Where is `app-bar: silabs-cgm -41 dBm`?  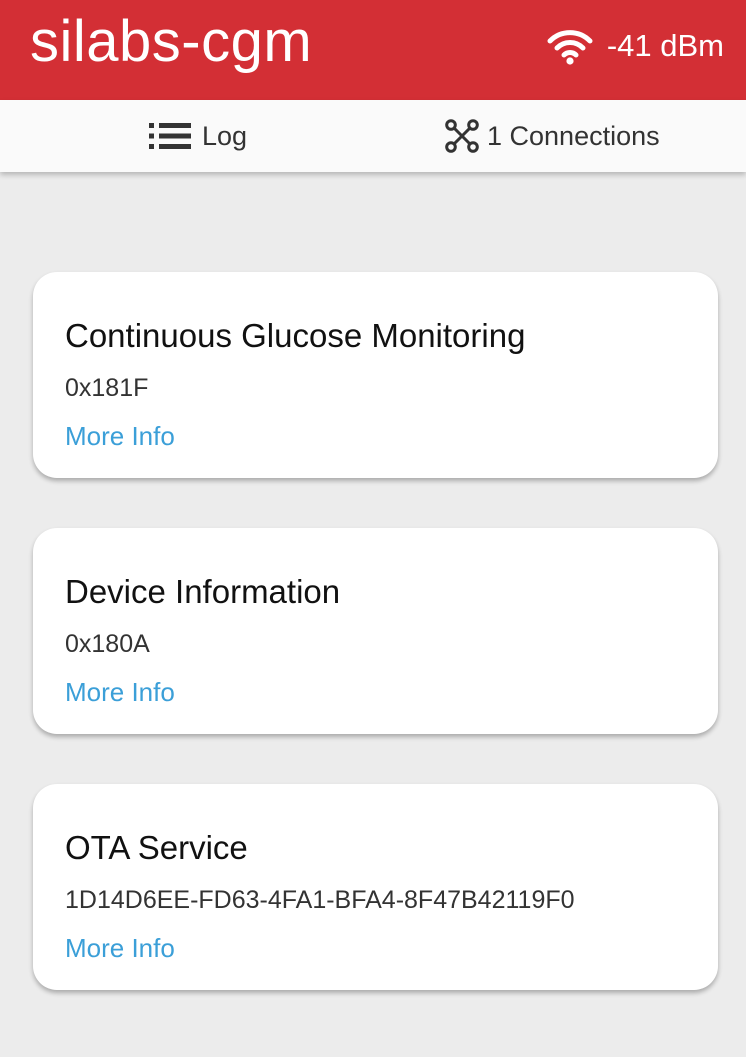 app-bar: silabs-cgm -41 dBm is located at coordinates (373, 50).